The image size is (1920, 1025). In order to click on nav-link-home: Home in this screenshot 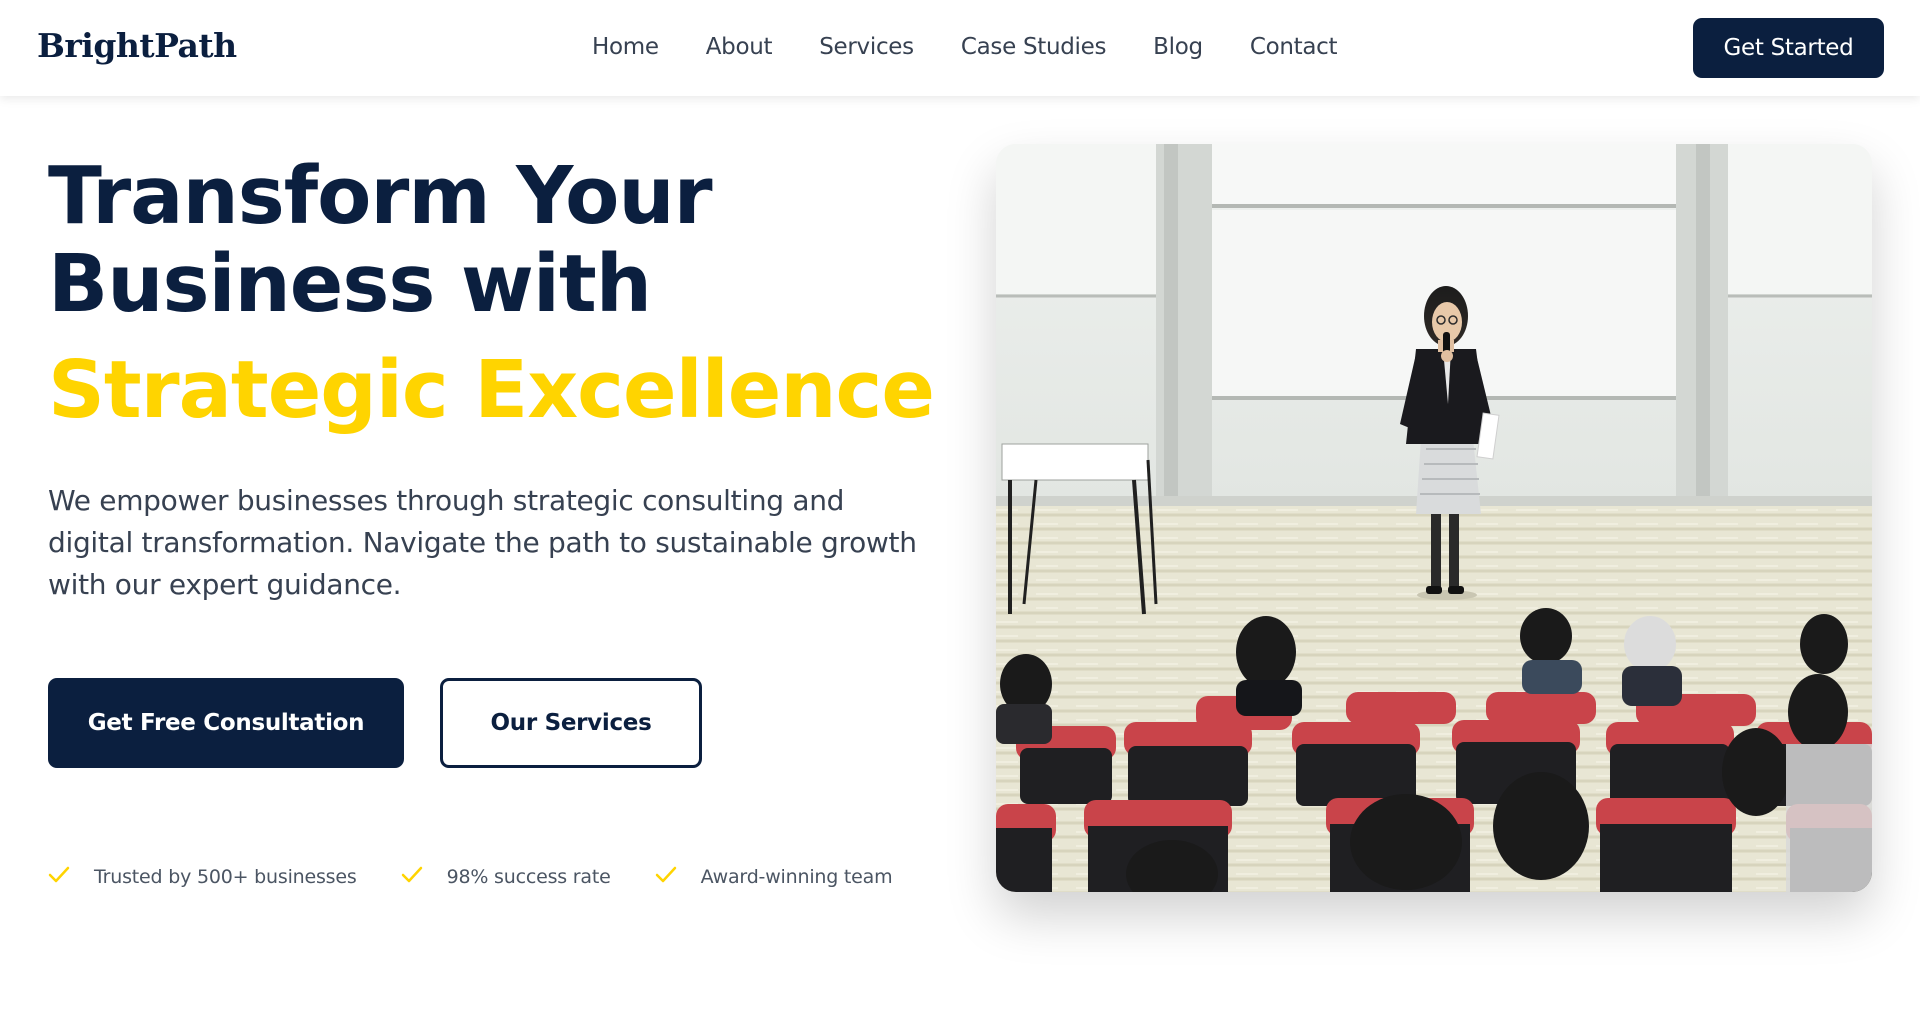, I will do `click(625, 47)`.